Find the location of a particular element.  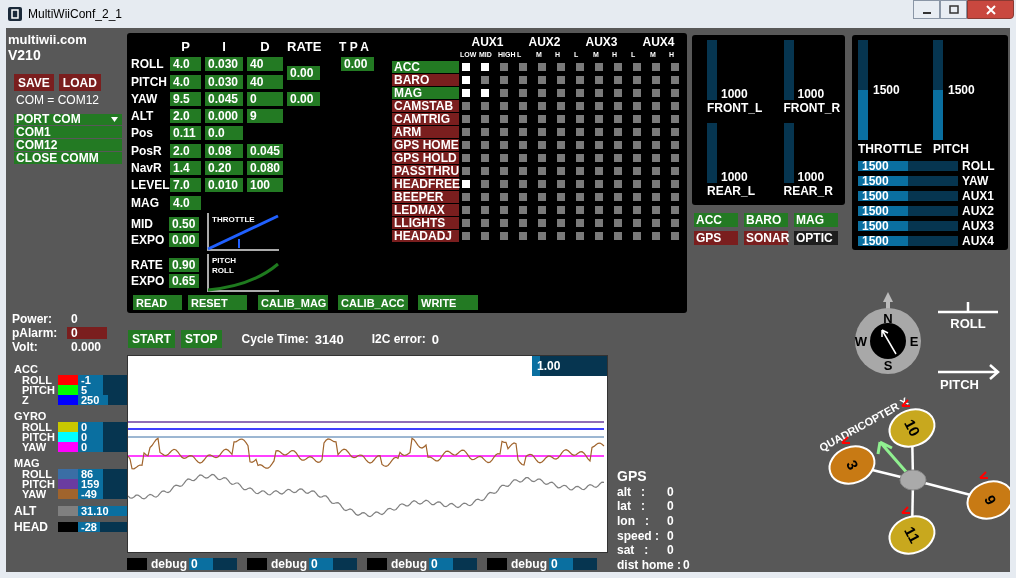

close-button is located at coordinates (990, 9).